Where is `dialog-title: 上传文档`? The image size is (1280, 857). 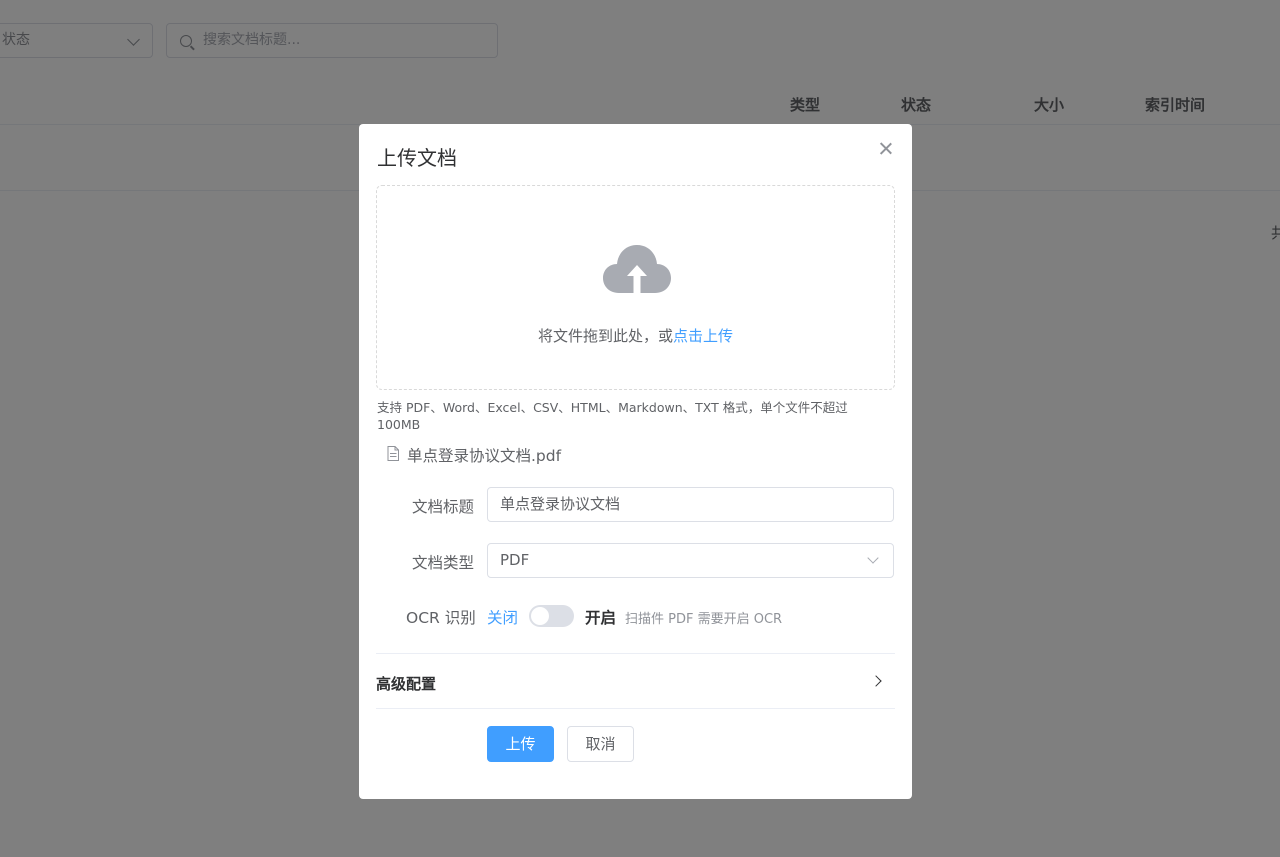 dialog-title: 上传文档 is located at coordinates (417, 158).